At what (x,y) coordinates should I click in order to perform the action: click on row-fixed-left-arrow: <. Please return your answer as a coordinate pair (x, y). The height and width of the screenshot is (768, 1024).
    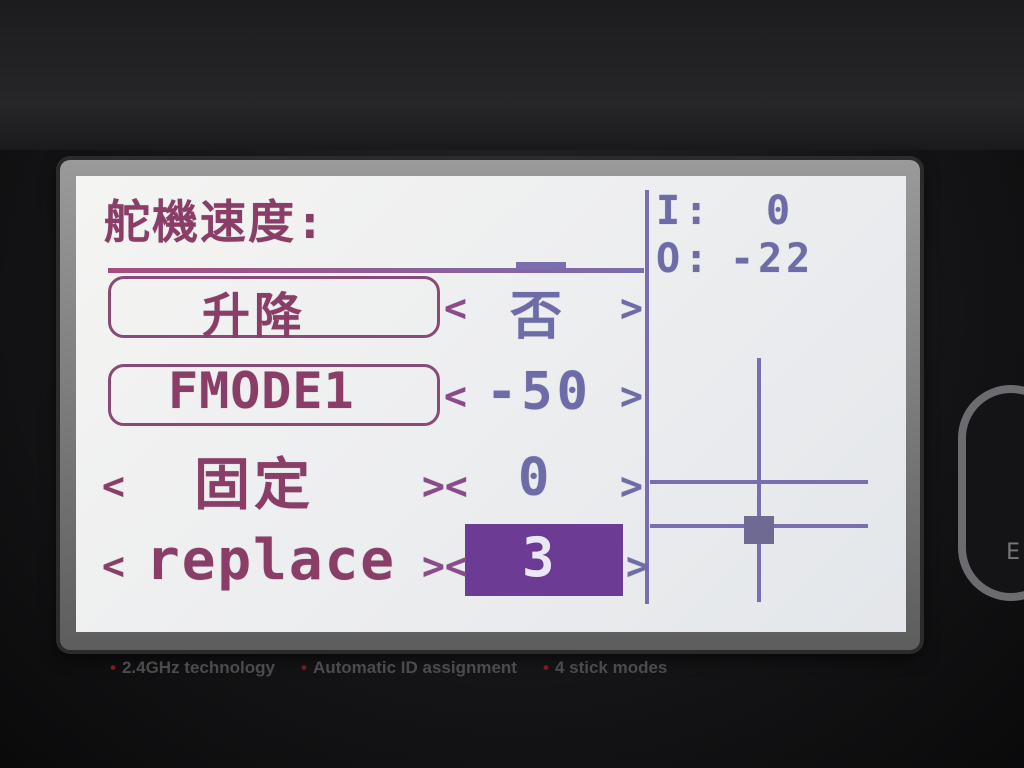
    Looking at the image, I should click on (115, 486).